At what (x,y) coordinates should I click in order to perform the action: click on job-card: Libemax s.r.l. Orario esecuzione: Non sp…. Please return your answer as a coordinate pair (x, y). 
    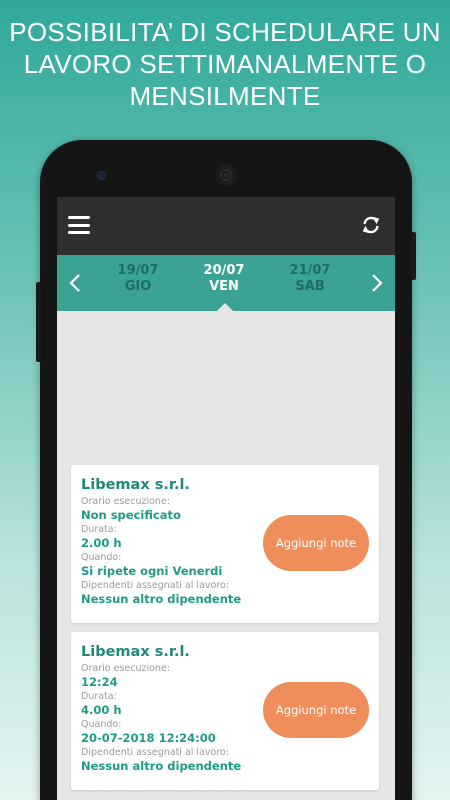
    Looking at the image, I should click on (225, 544).